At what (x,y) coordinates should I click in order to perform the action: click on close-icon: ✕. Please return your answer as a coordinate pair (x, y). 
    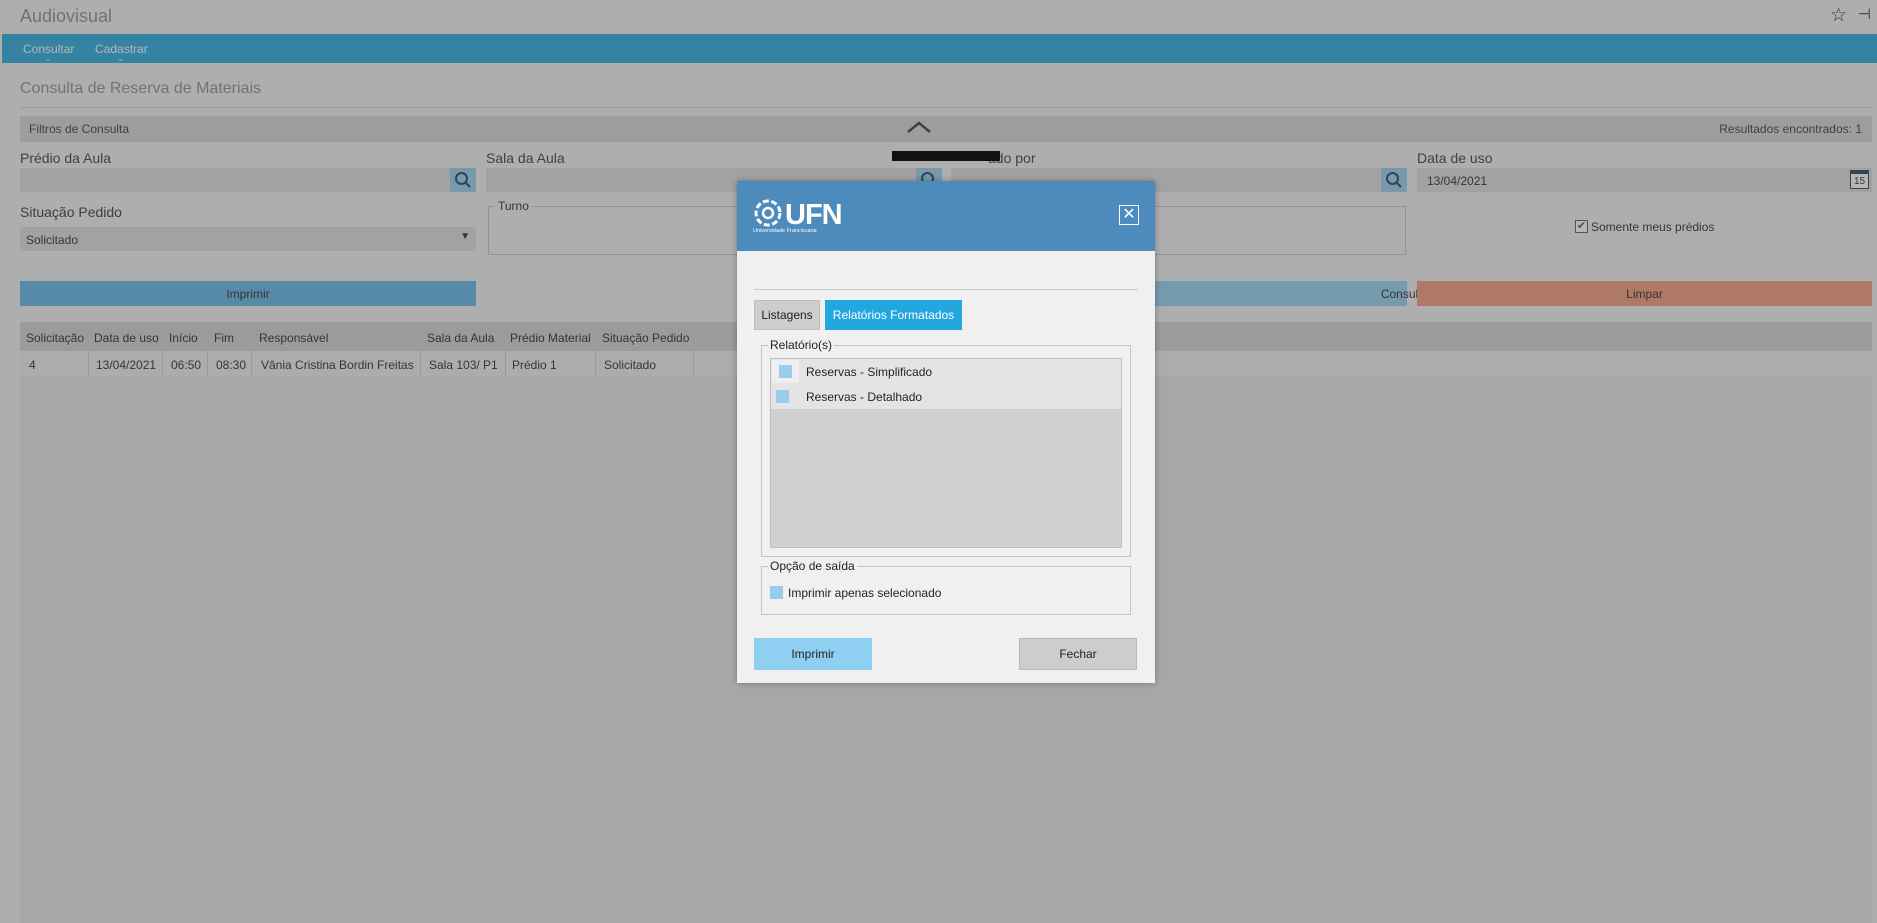
    Looking at the image, I should click on (1129, 215).